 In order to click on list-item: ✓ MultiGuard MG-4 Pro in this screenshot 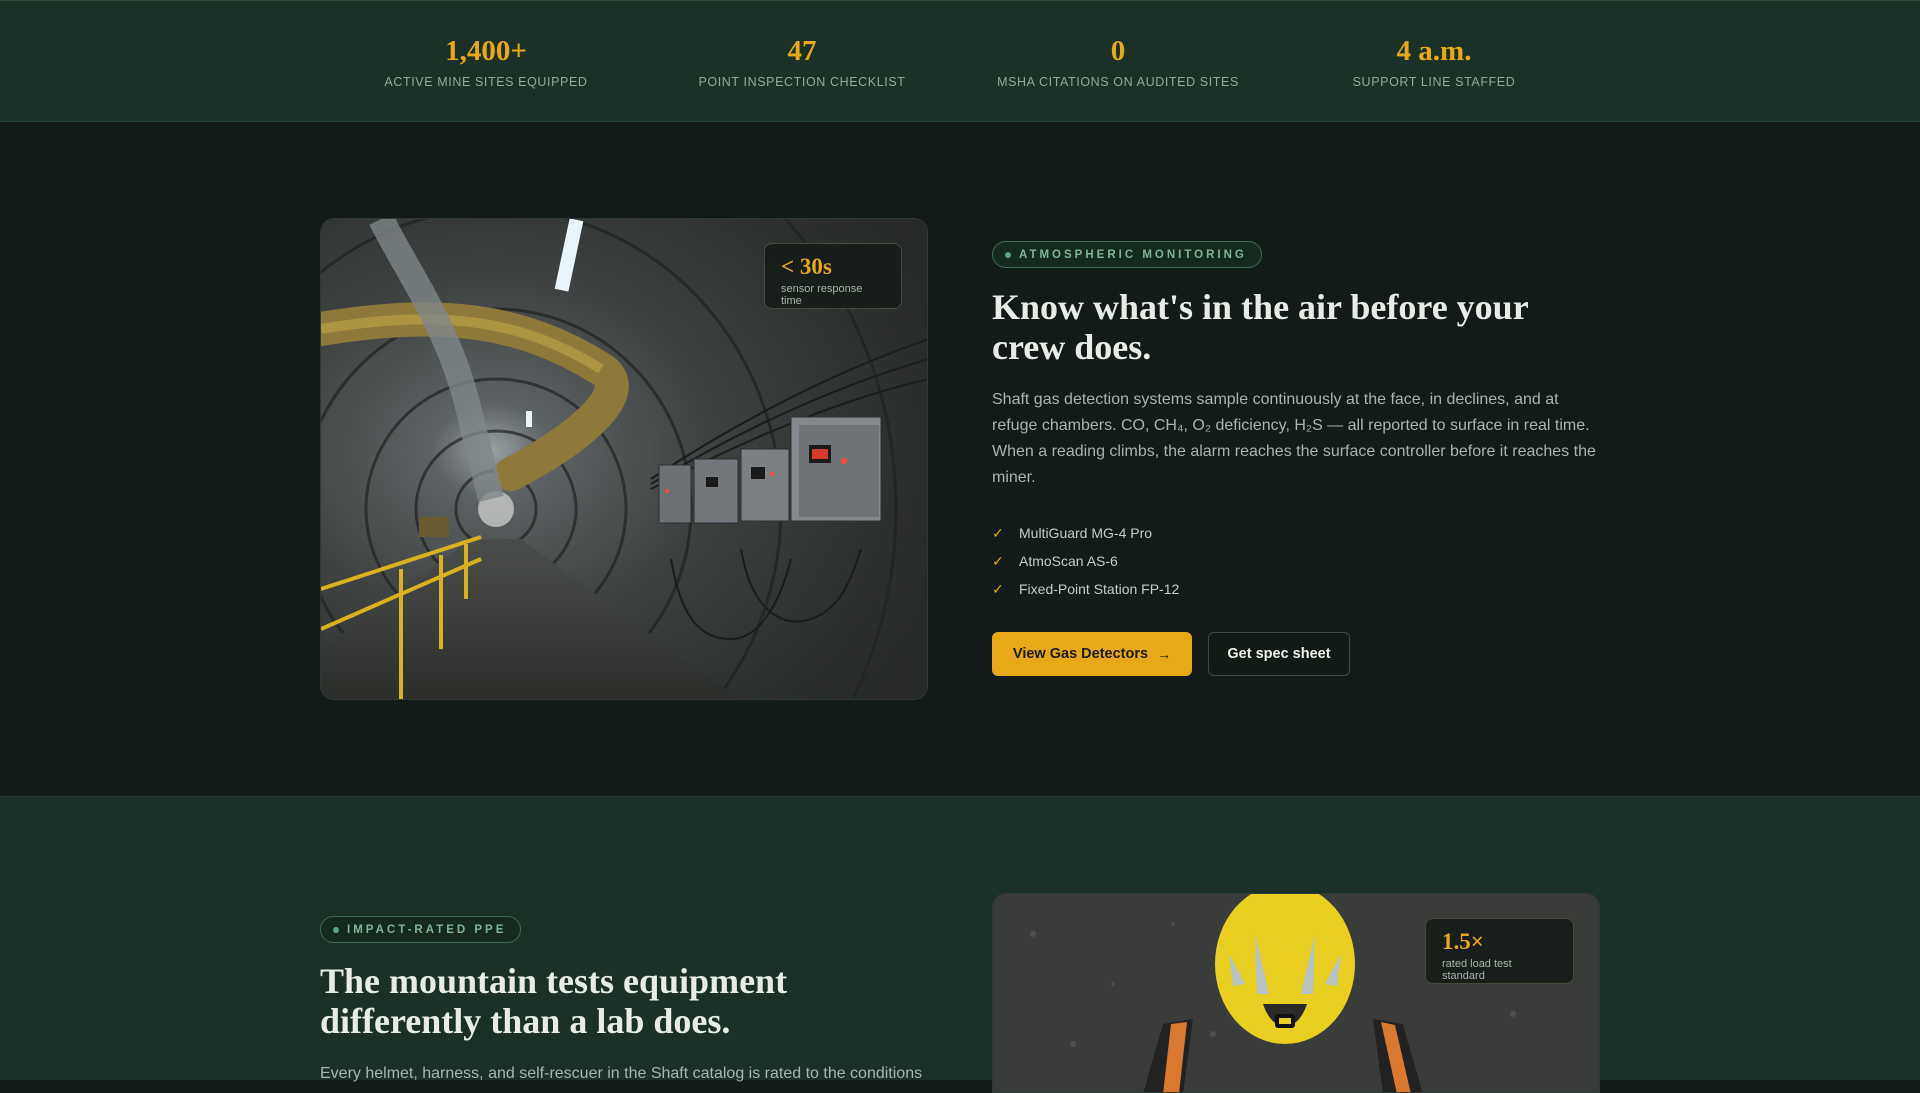, I will do `click(1085, 533)`.